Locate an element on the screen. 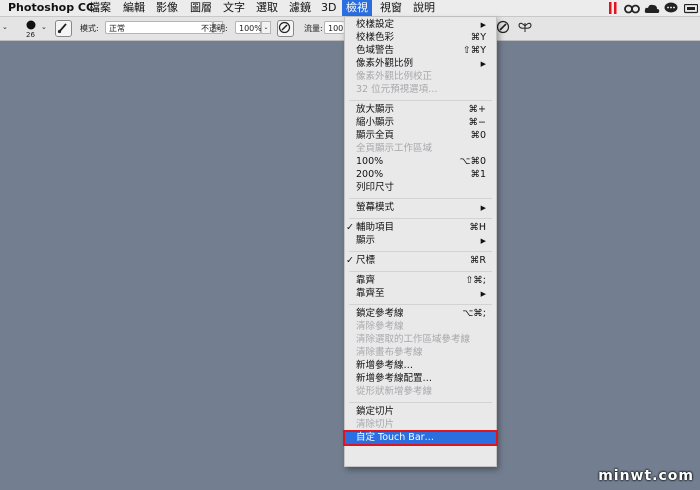 Image resolution: width=700 pixels, height=490 pixels. brush-size-value: 26 is located at coordinates (30, 35).